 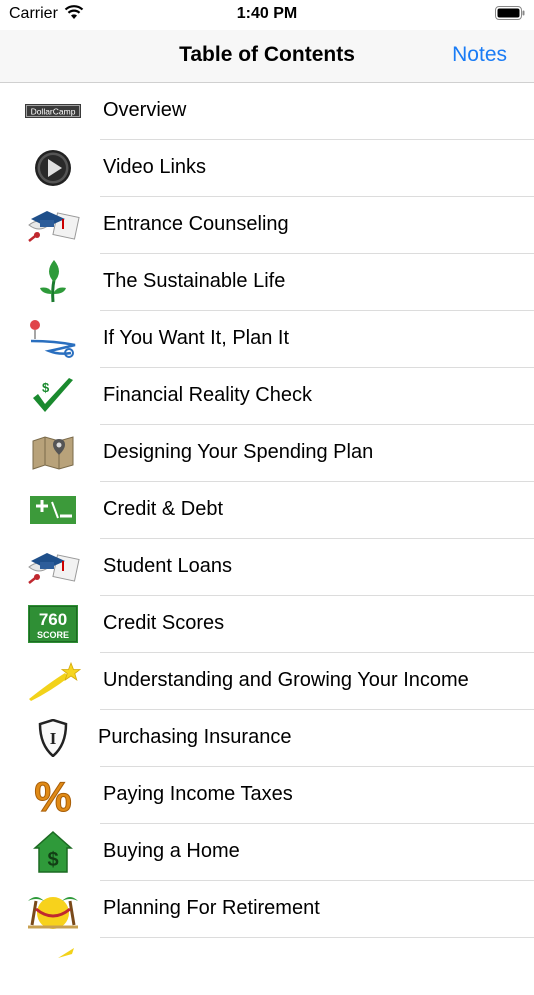 I want to click on house-dollar-icon: $, so click(x=53, y=852).